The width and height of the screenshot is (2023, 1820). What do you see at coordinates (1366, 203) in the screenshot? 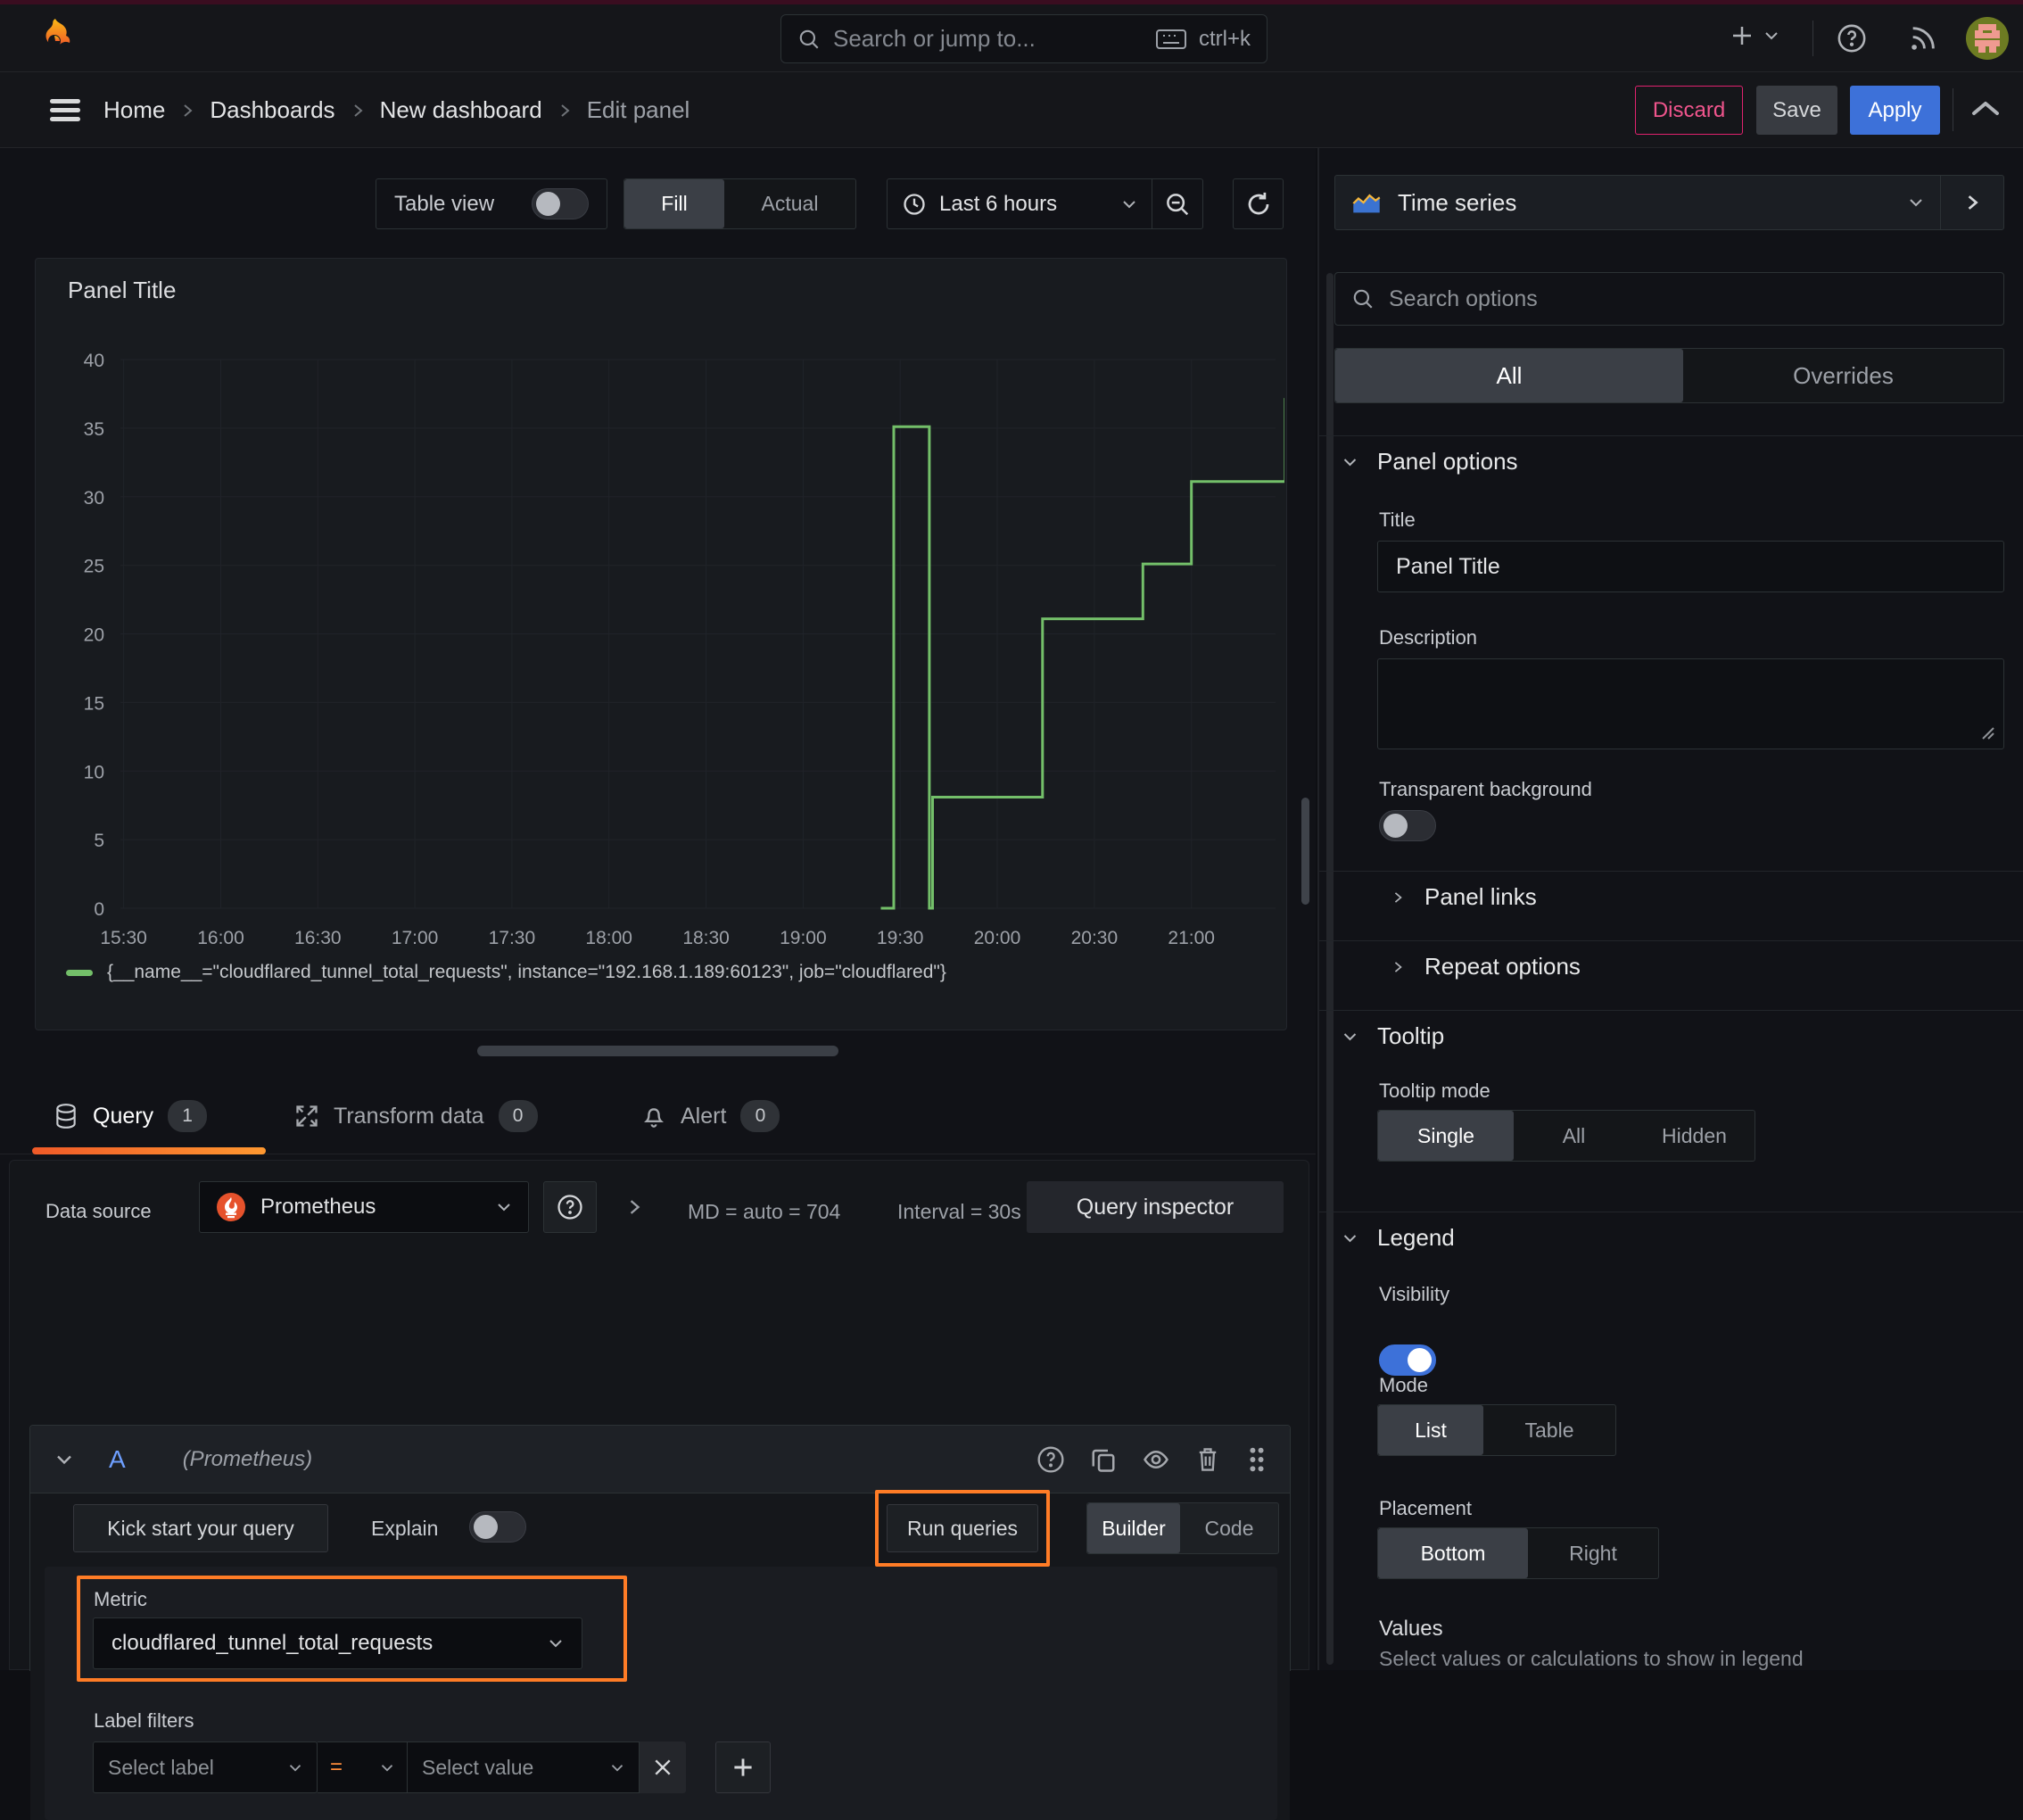
I see `timeseries-viz-icon` at bounding box center [1366, 203].